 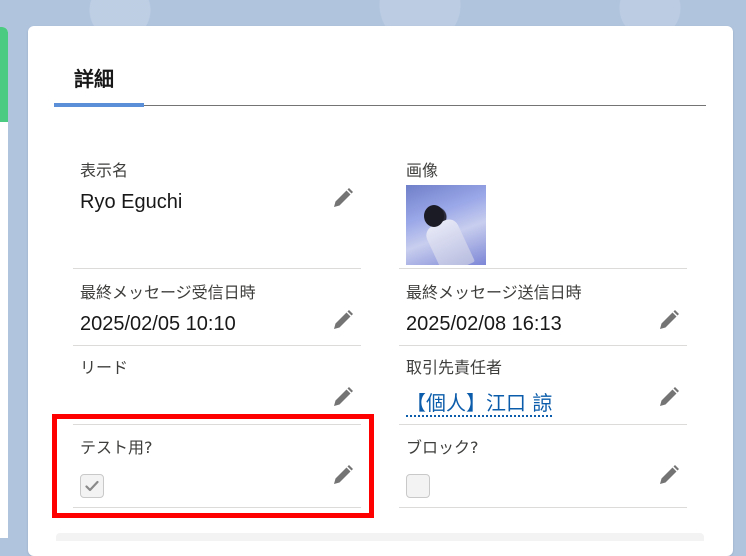 What do you see at coordinates (104, 170) in the screenshot?
I see `display-name-label: 表示名` at bounding box center [104, 170].